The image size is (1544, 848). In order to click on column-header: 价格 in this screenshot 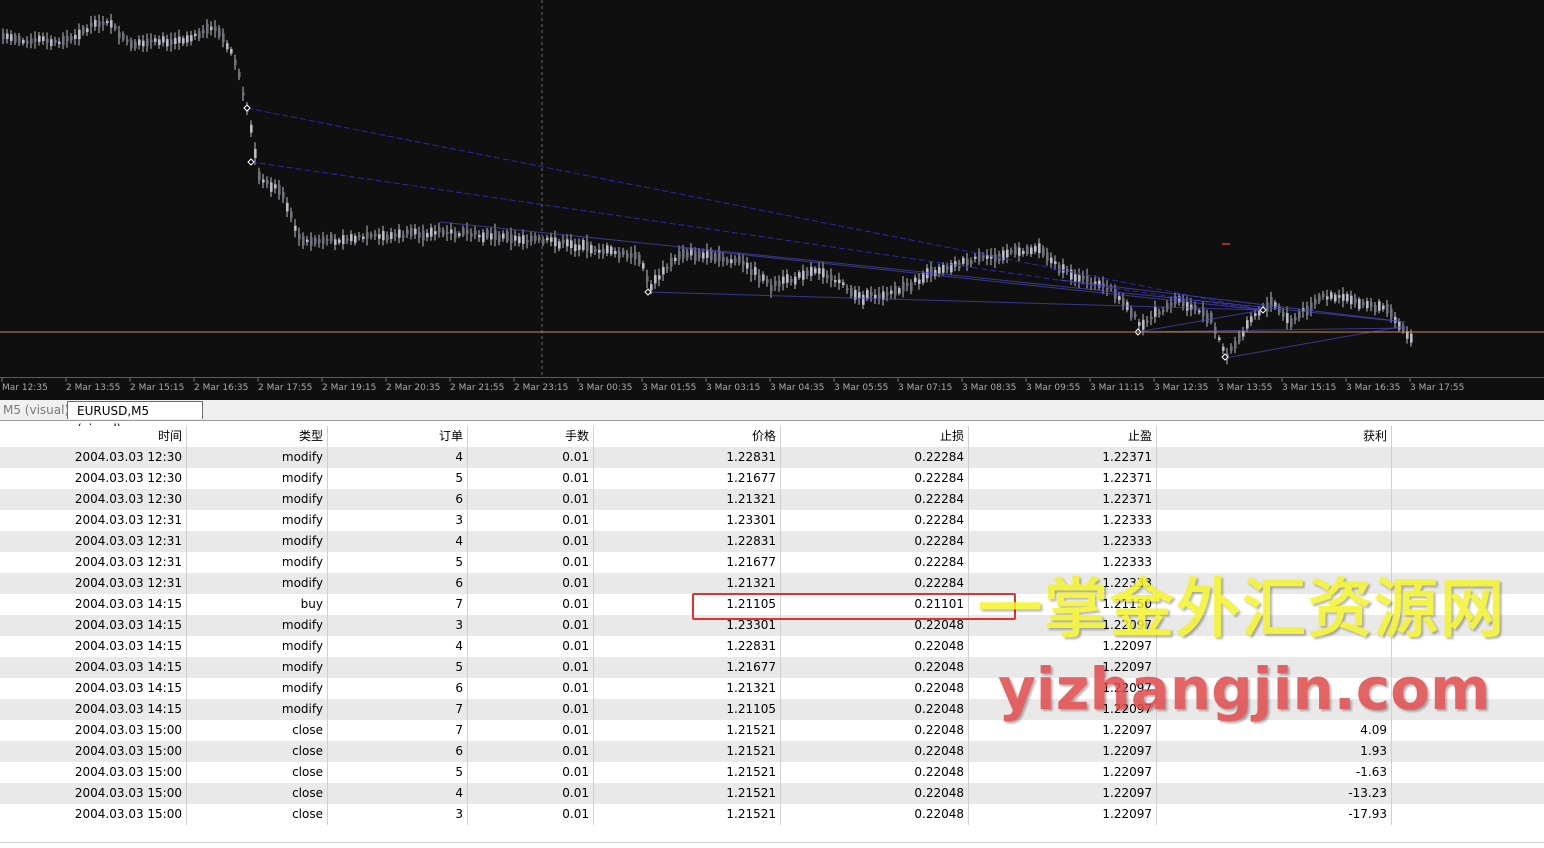, I will do `click(687, 436)`.